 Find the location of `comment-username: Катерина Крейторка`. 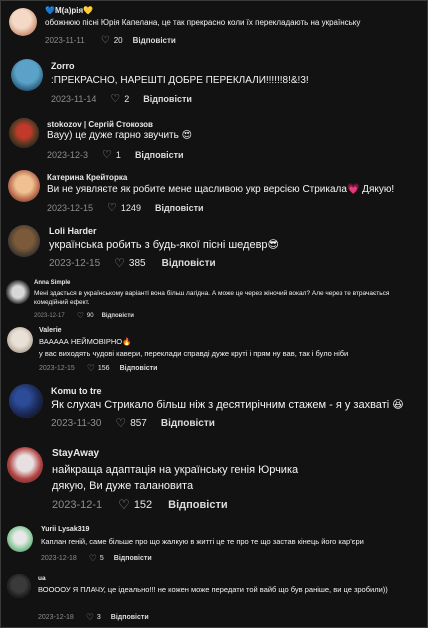

comment-username: Катерина Крейторка is located at coordinates (87, 177).